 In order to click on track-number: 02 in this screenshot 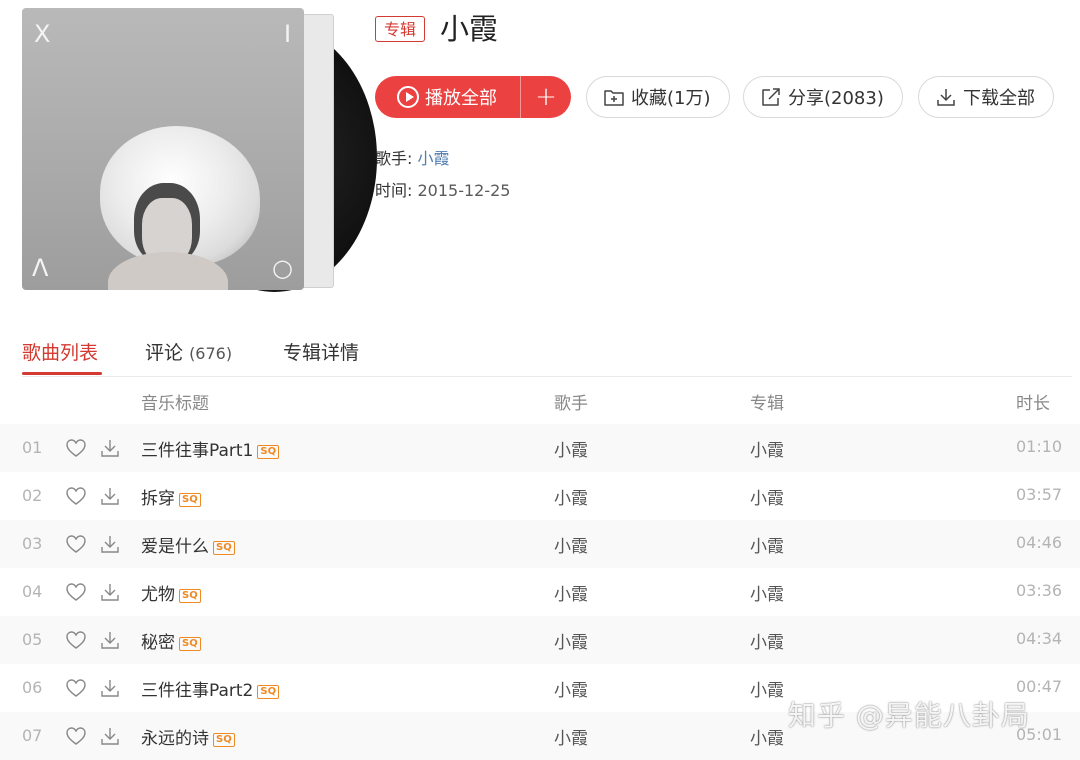, I will do `click(32, 495)`.